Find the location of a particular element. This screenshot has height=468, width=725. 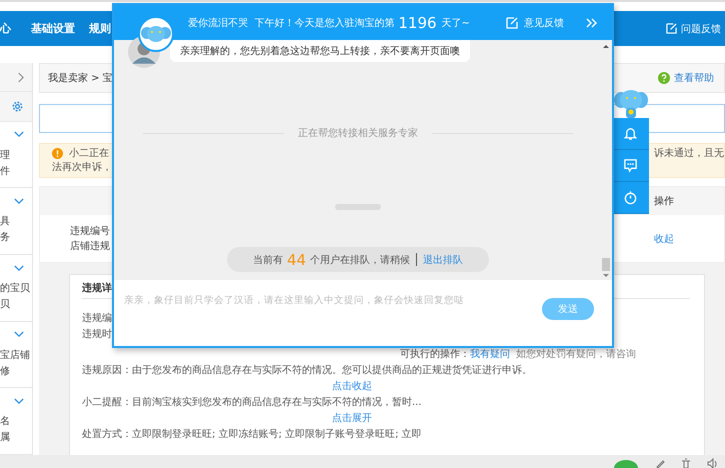

chevron-right-icon is located at coordinates (20, 77).